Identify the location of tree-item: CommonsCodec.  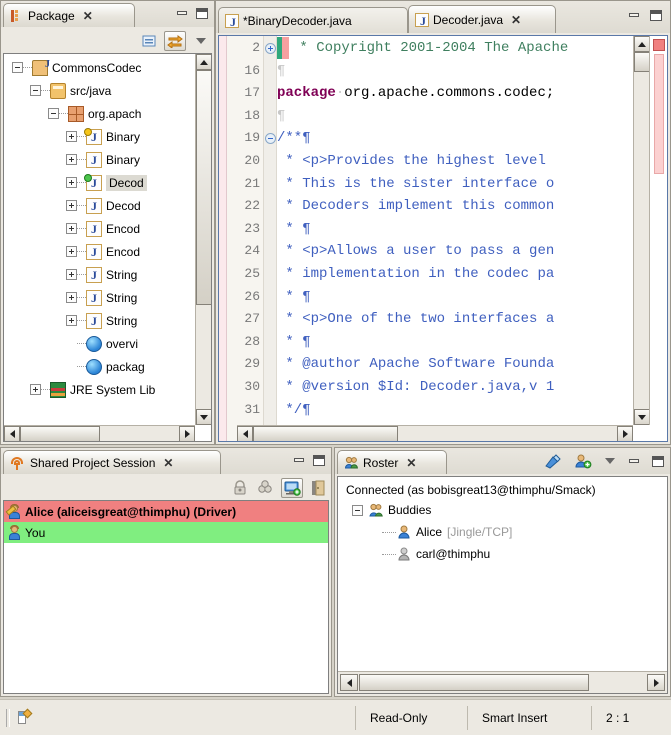
(99, 67).